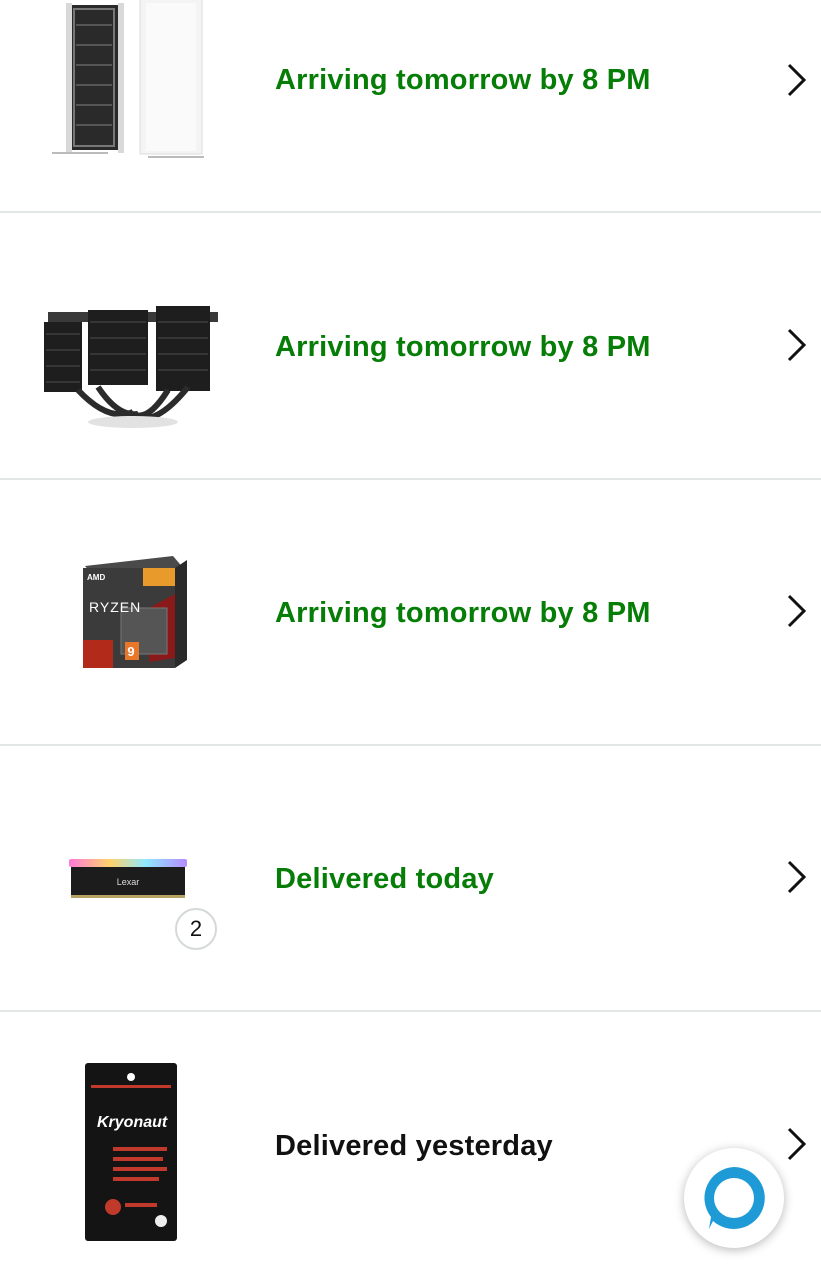 The height and width of the screenshot is (1279, 821). I want to click on ryzen-logo-text: RYZEN, so click(115, 607).